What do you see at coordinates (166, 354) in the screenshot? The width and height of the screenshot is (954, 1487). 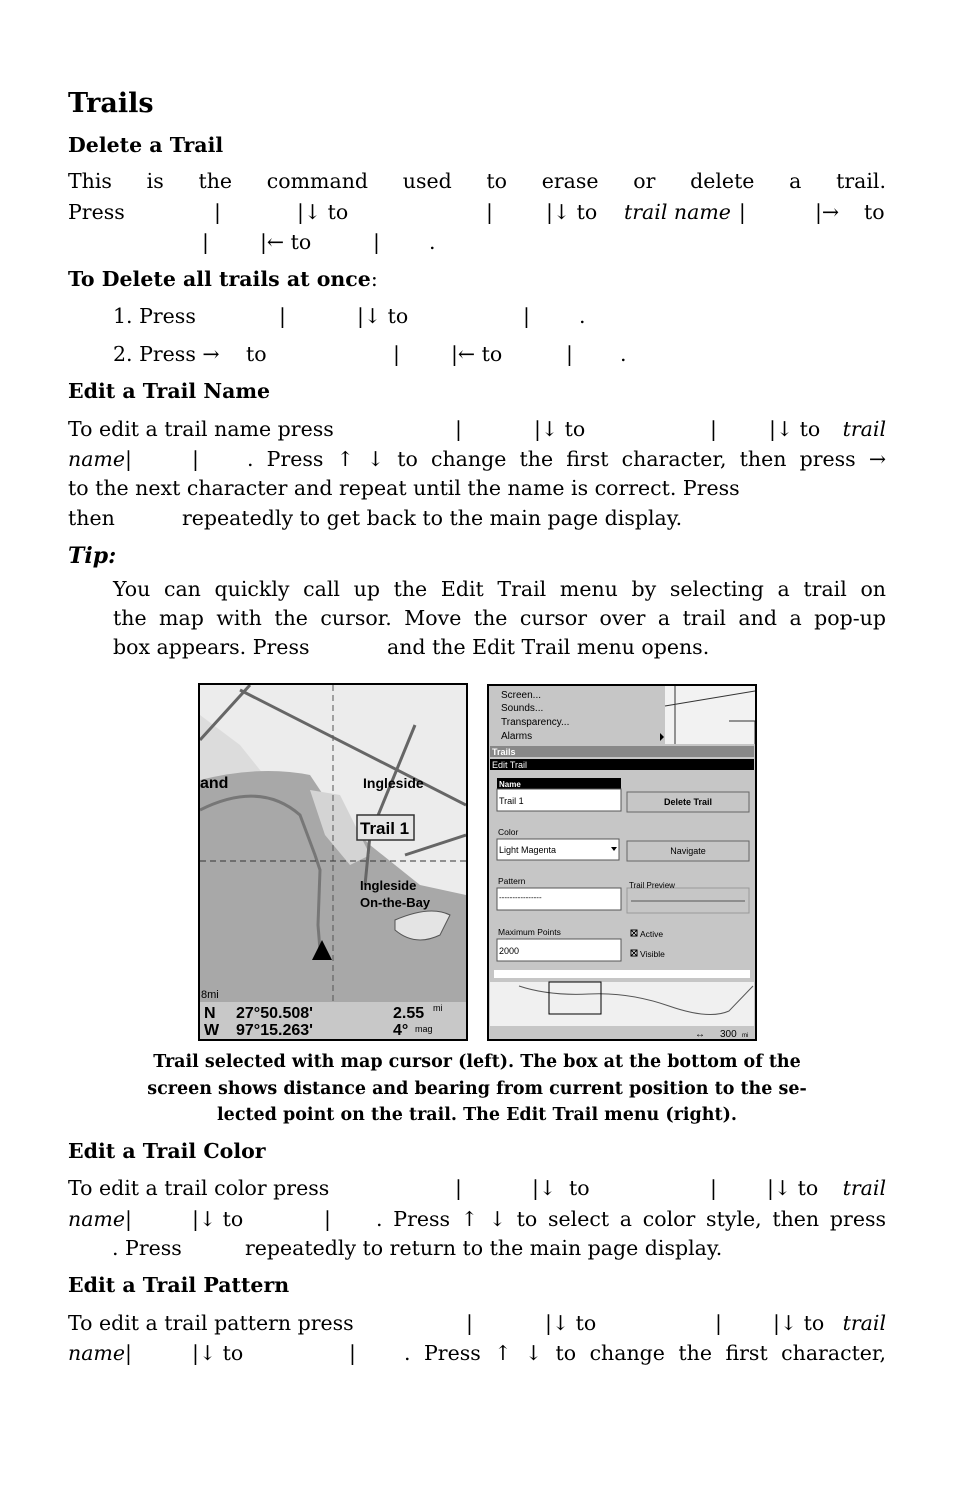 I see `step-2: 2. Press →` at bounding box center [166, 354].